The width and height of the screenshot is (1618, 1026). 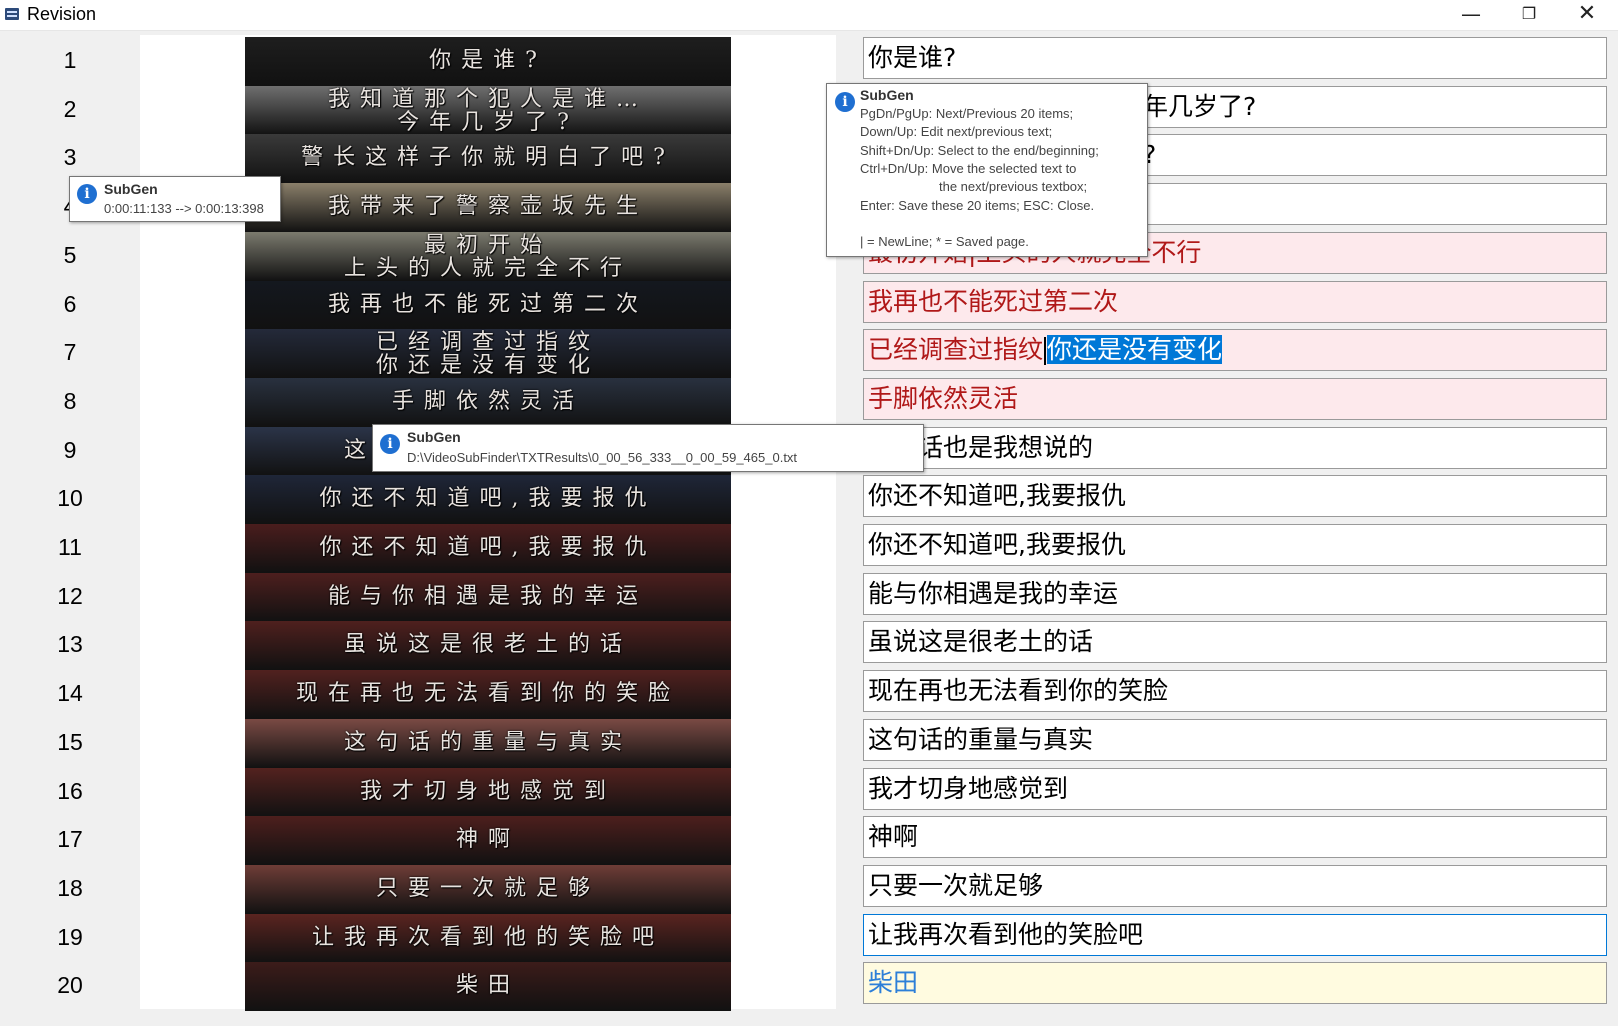 I want to click on subtitle-frame-image: 我知道那个犯人是谁… 今年几岁了?, so click(x=488, y=110).